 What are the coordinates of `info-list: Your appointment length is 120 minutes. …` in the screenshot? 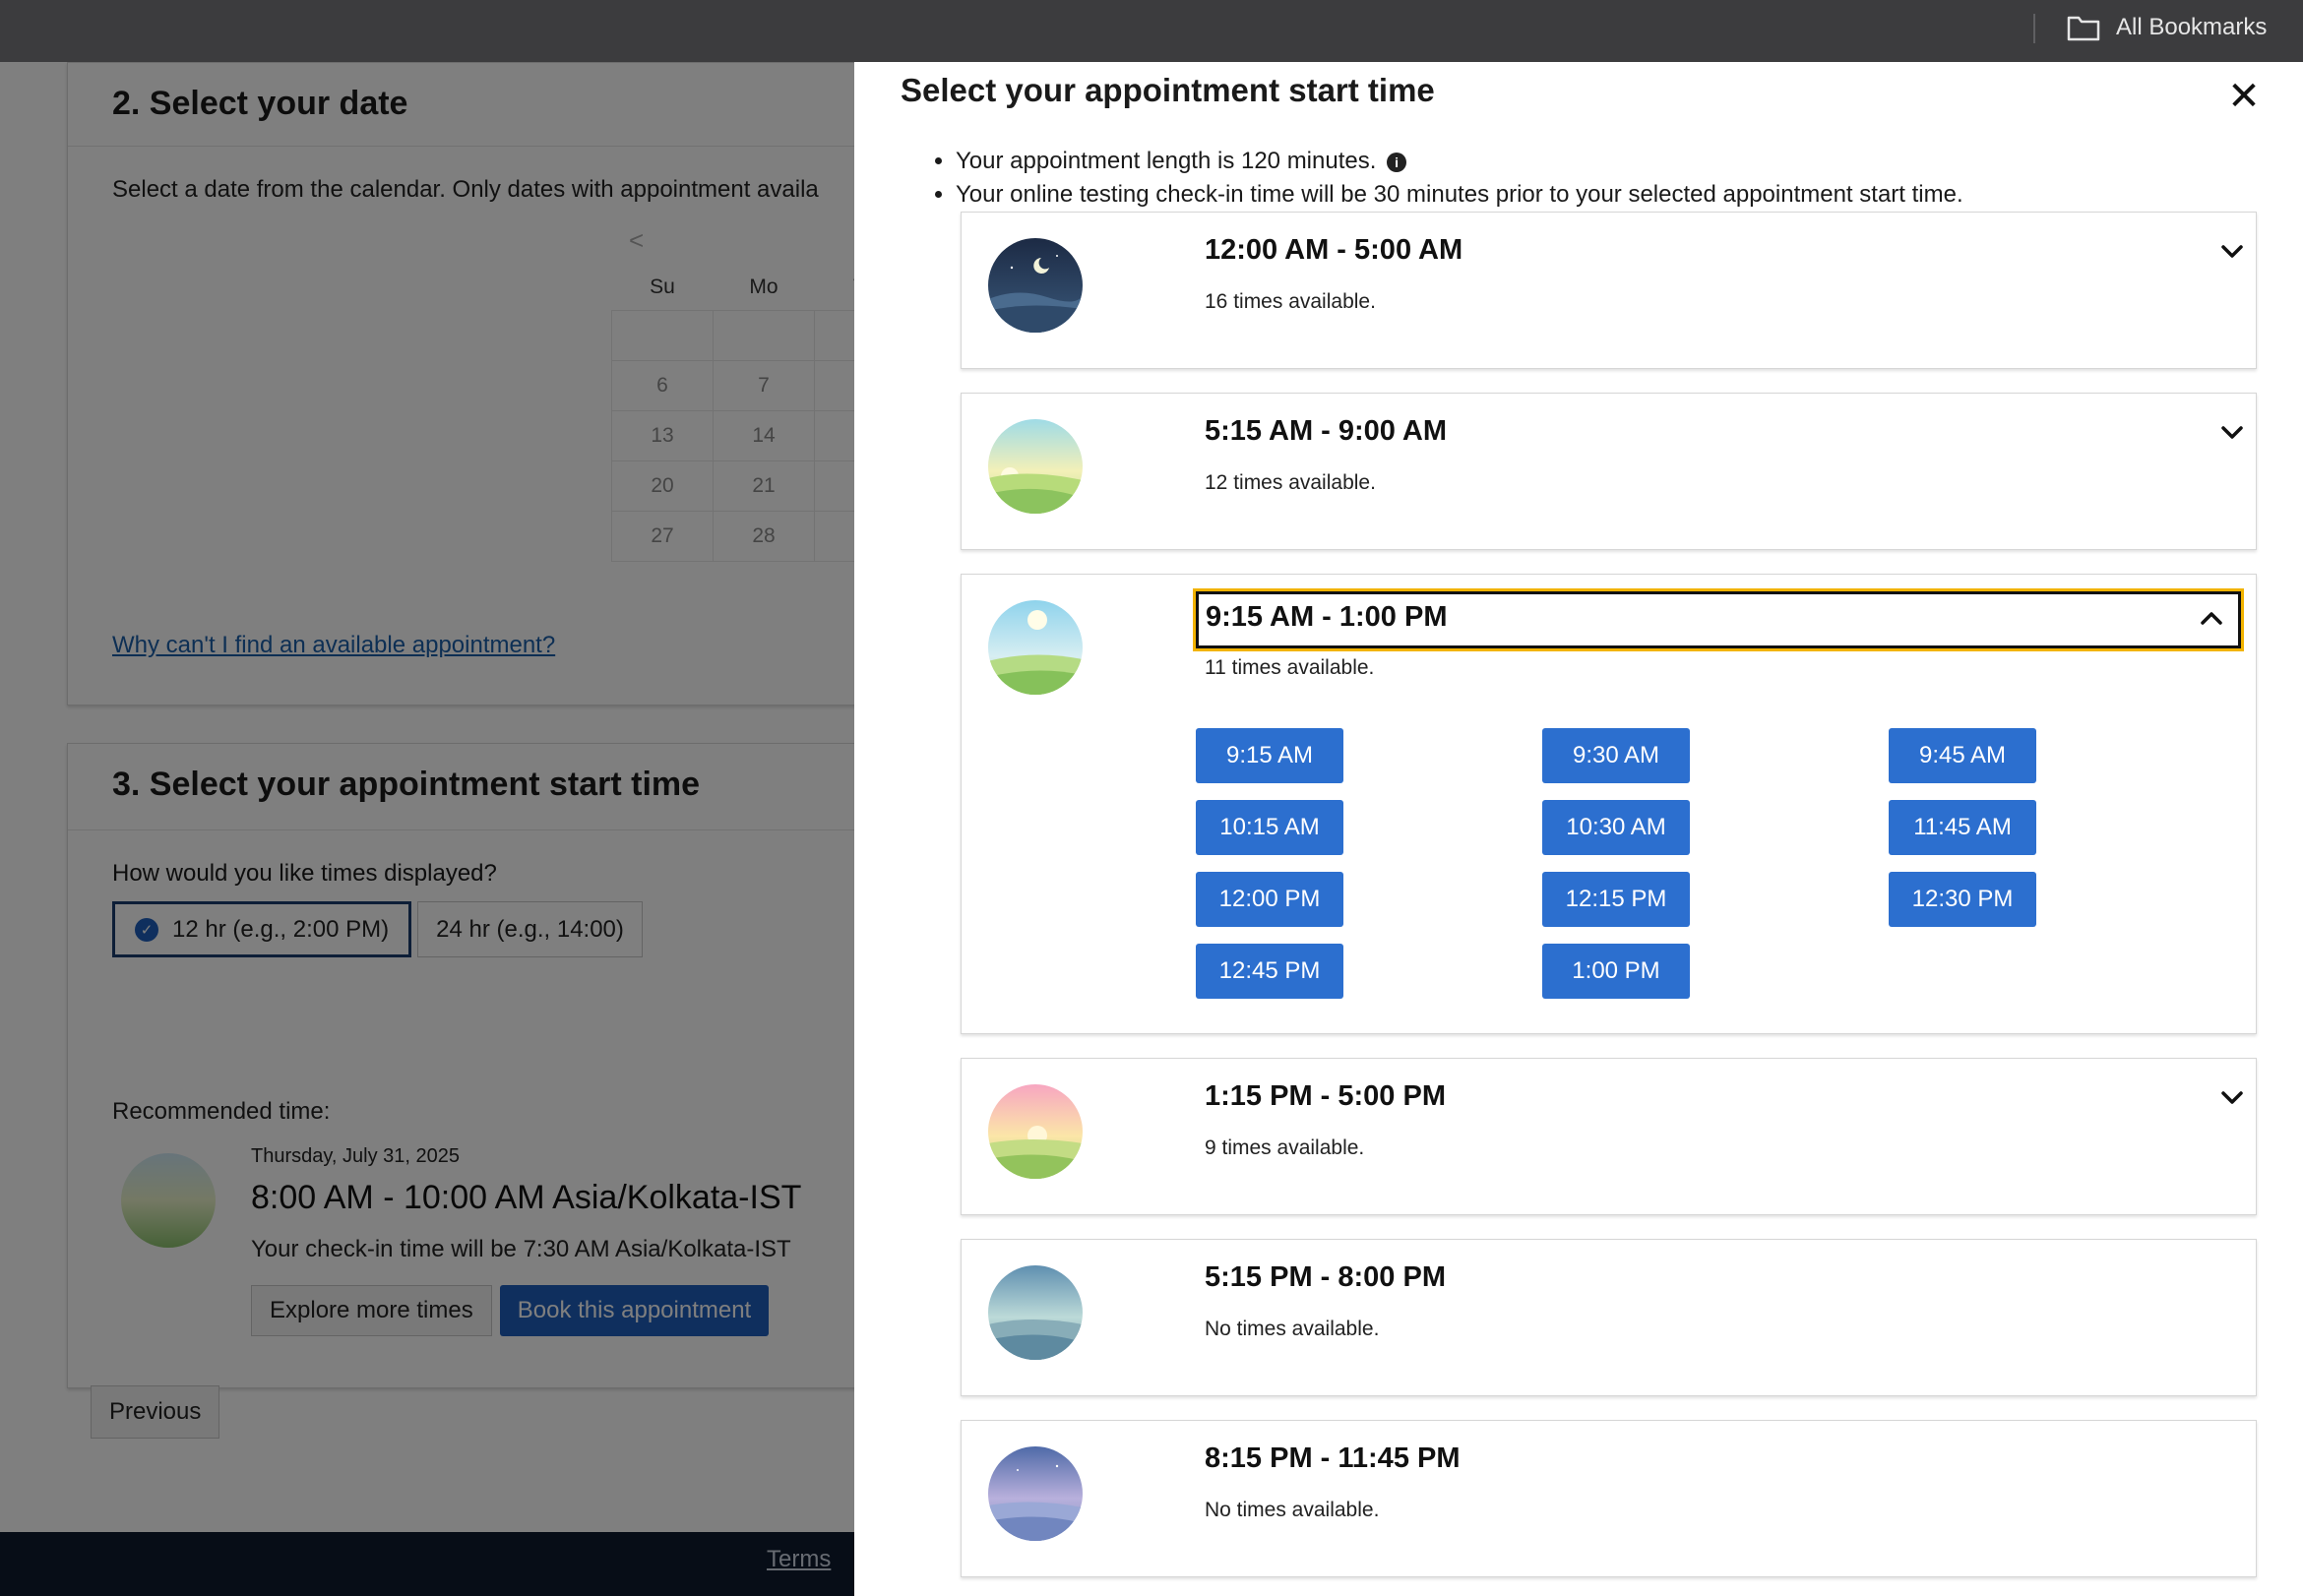 It's located at (1459, 178).